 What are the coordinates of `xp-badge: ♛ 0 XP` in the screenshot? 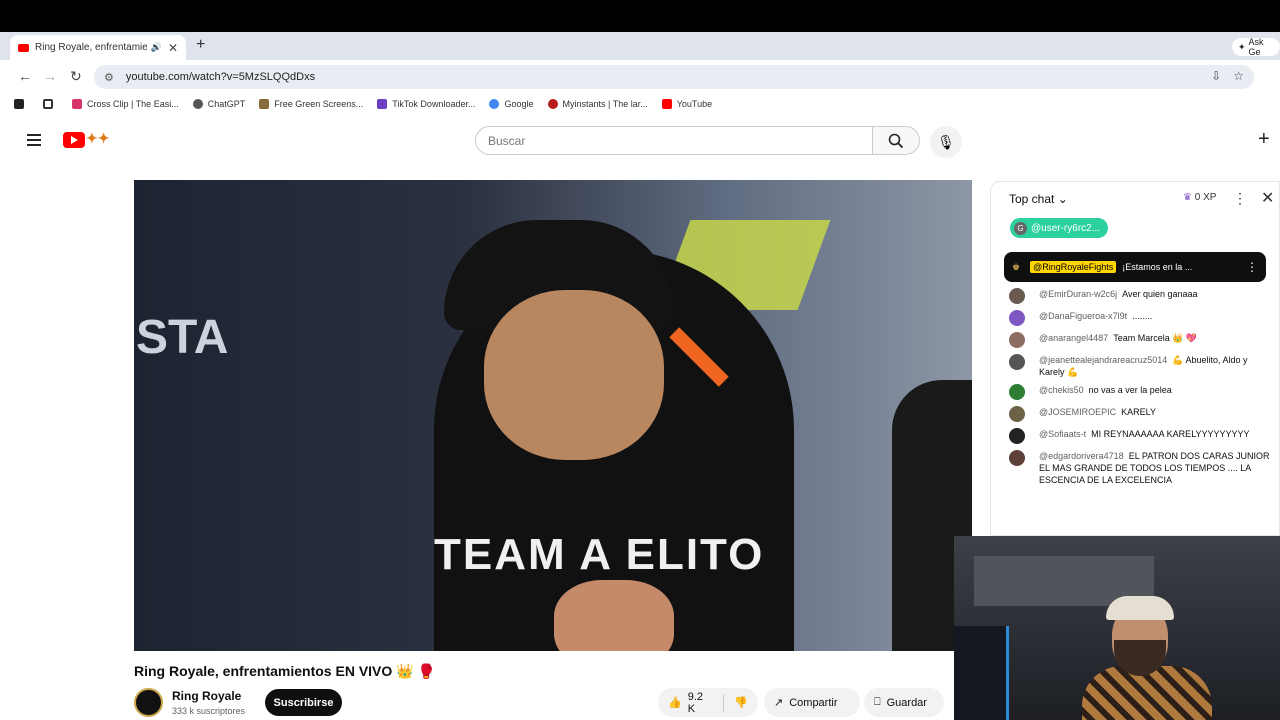 It's located at (1199, 197).